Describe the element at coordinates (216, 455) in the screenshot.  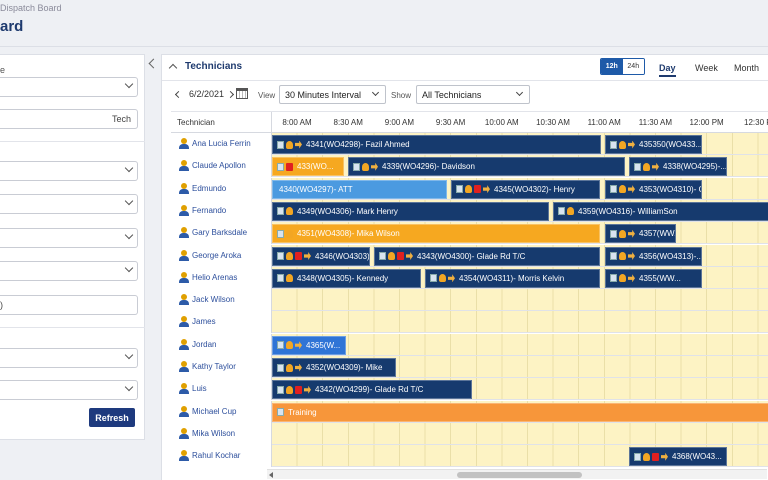
I see `technician-name: Rahul Kochar` at that location.